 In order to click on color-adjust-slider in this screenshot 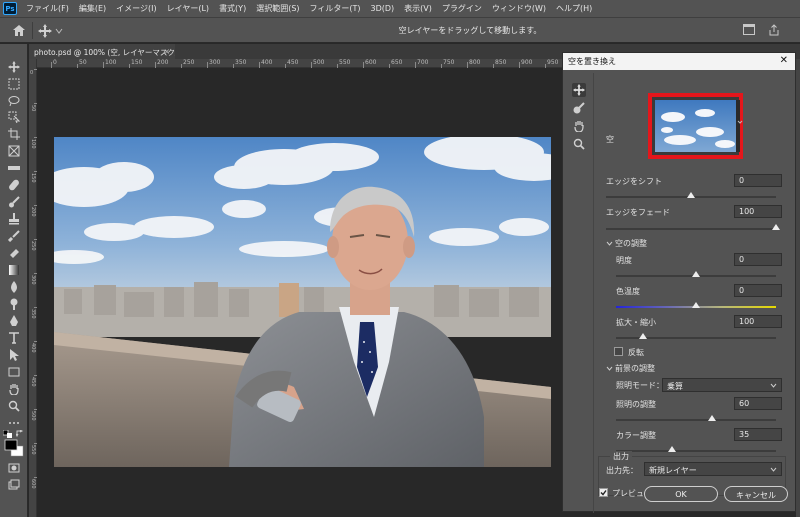, I will do `click(696, 449)`.